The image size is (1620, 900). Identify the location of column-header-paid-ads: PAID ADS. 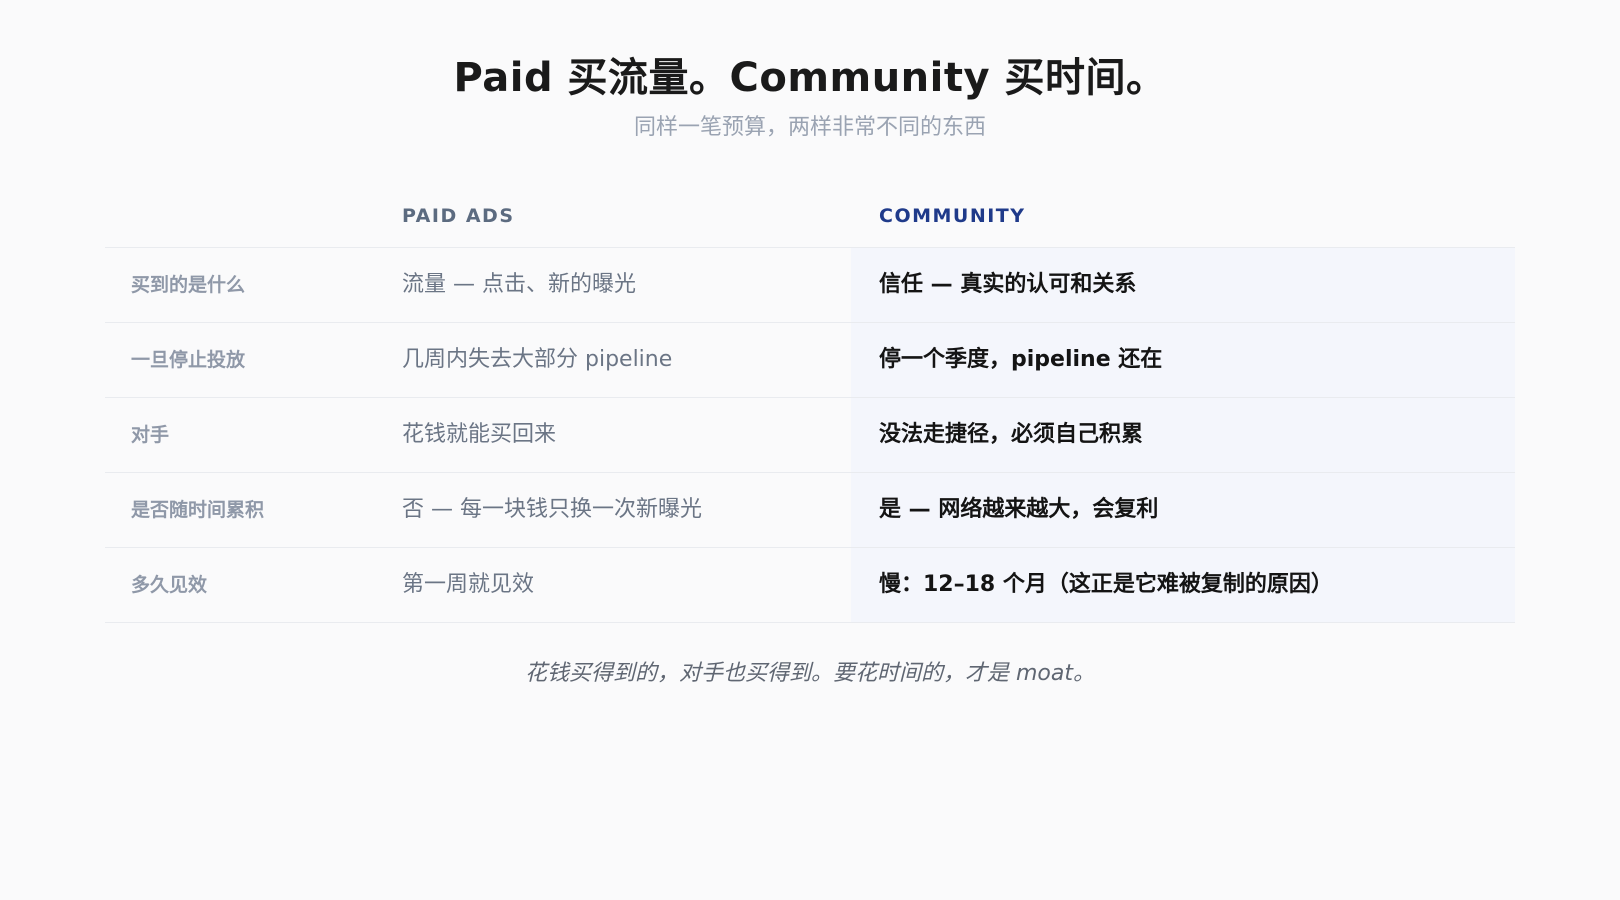
(458, 216).